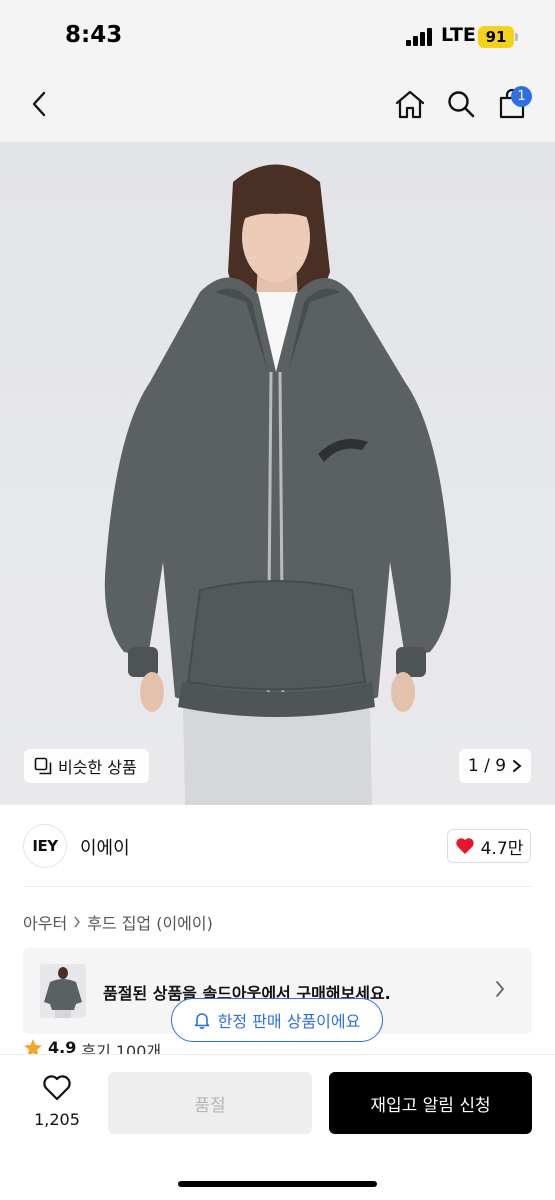 The width and height of the screenshot is (555, 1200). Describe the element at coordinates (94, 35) in the screenshot. I see `status-time: 8:43` at that location.